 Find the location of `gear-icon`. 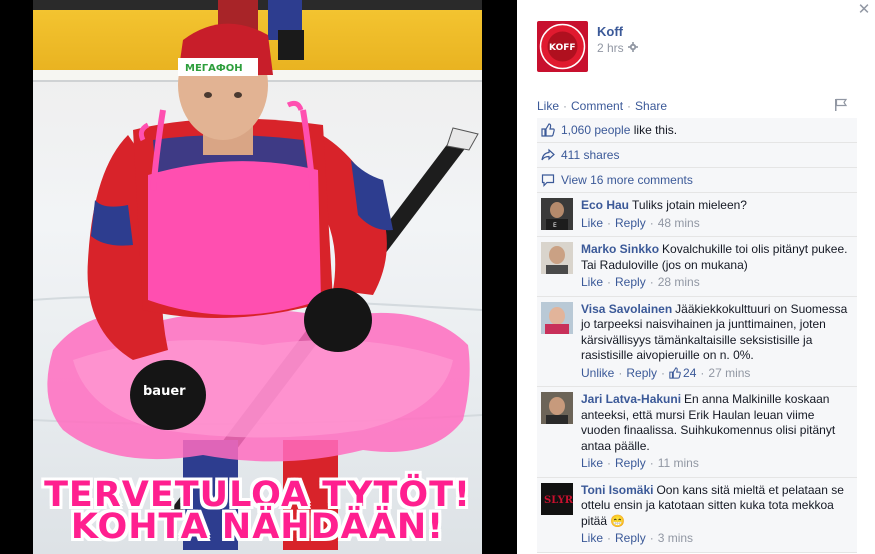

gear-icon is located at coordinates (632, 48).